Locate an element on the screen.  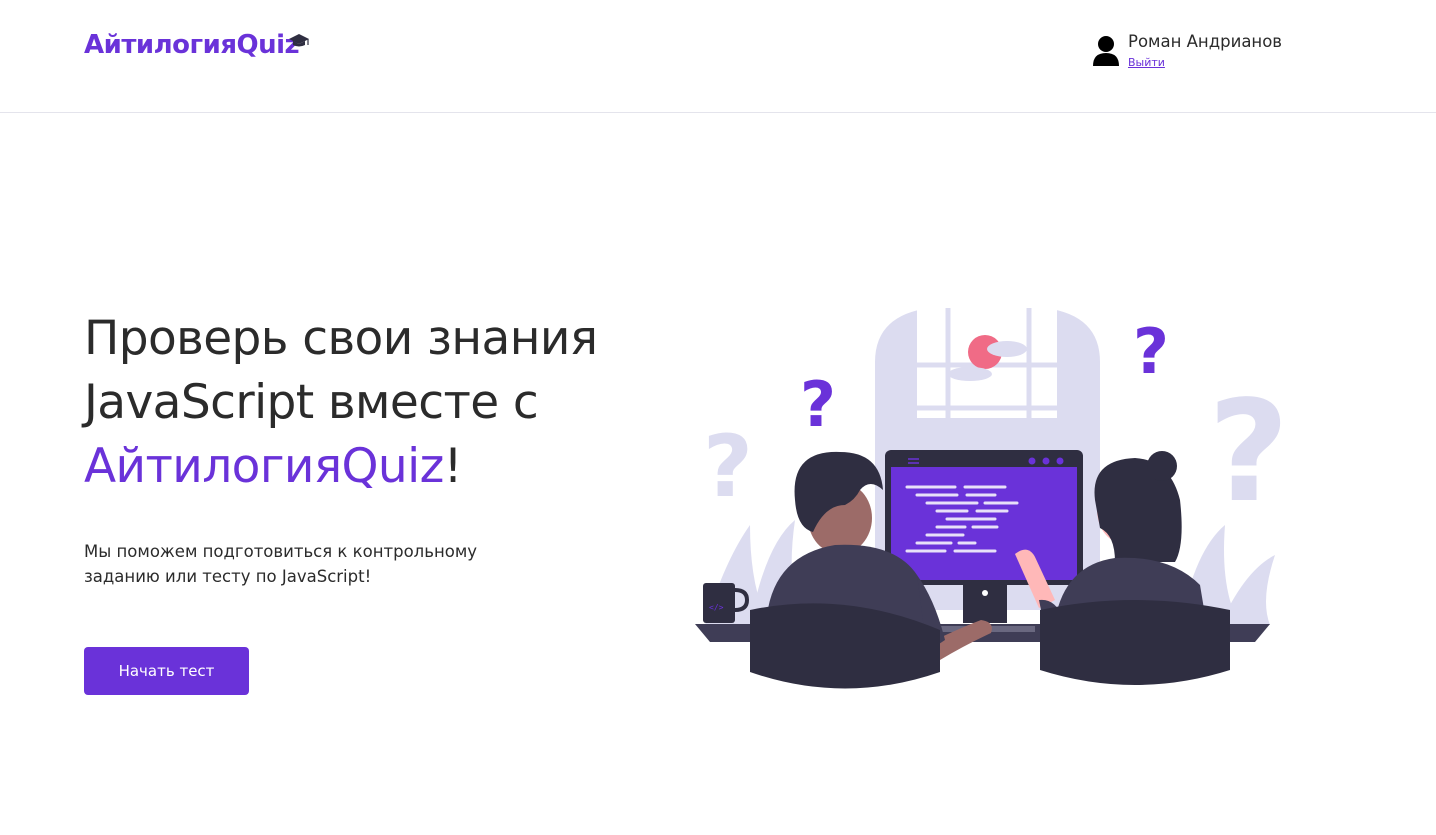
hero-title-line2: JavaScript вместе с is located at coordinates (311, 402).